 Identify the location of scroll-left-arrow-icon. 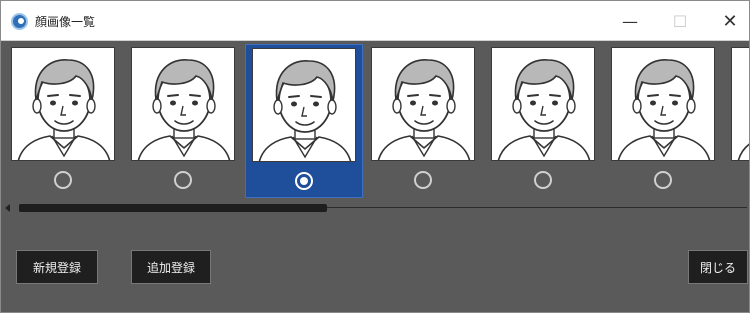
(7, 208).